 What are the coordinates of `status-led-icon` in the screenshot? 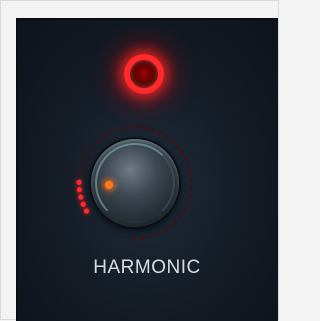 It's located at (144, 74).